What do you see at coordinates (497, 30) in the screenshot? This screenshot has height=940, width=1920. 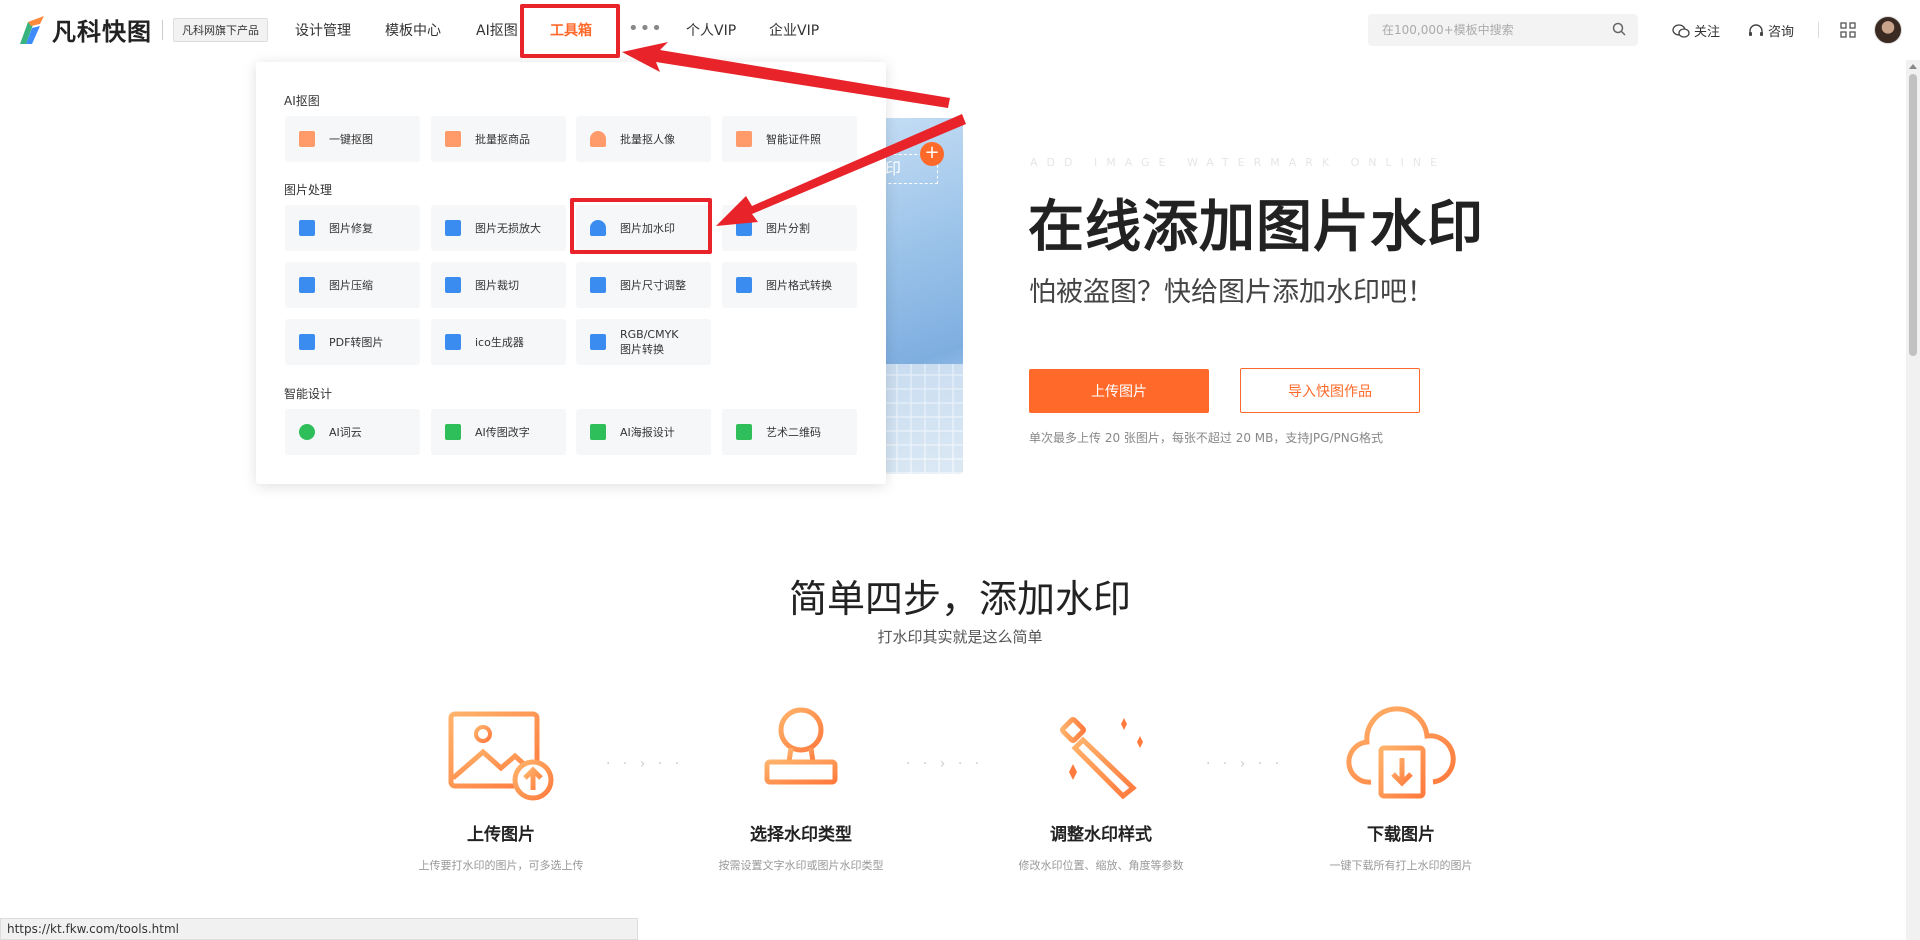 I see `nav-ai-cutout: AI抠图` at bounding box center [497, 30].